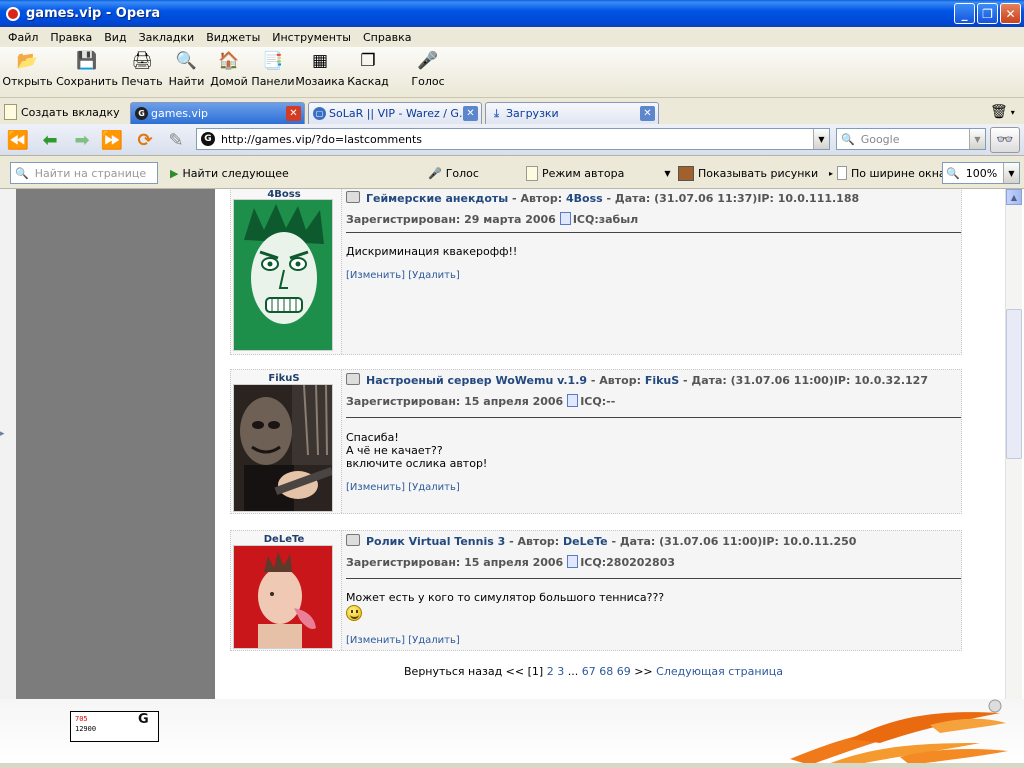 The width and height of the screenshot is (1024, 768). What do you see at coordinates (1004, 112) in the screenshot?
I see `trash-icon: 🗑 ▾` at bounding box center [1004, 112].